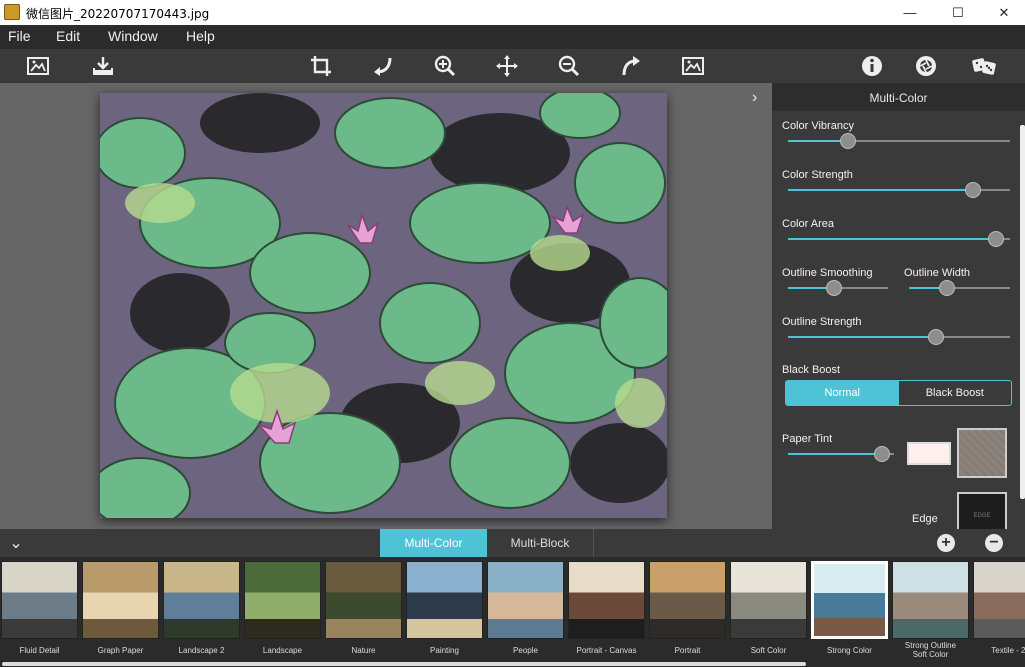 The width and height of the screenshot is (1025, 667). Describe the element at coordinates (201, 650) in the screenshot. I see `preset-name: Landscape 2` at that location.